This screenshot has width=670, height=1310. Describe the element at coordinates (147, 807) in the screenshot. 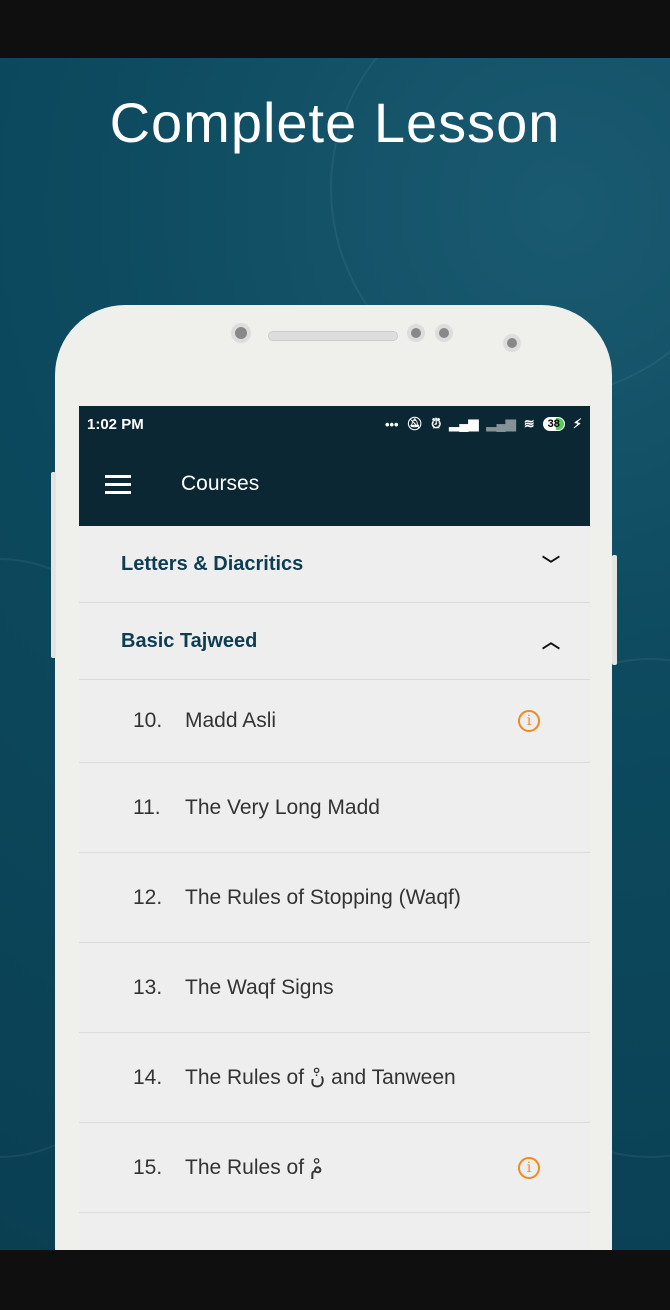

I see `lesson-number: 11.` at that location.